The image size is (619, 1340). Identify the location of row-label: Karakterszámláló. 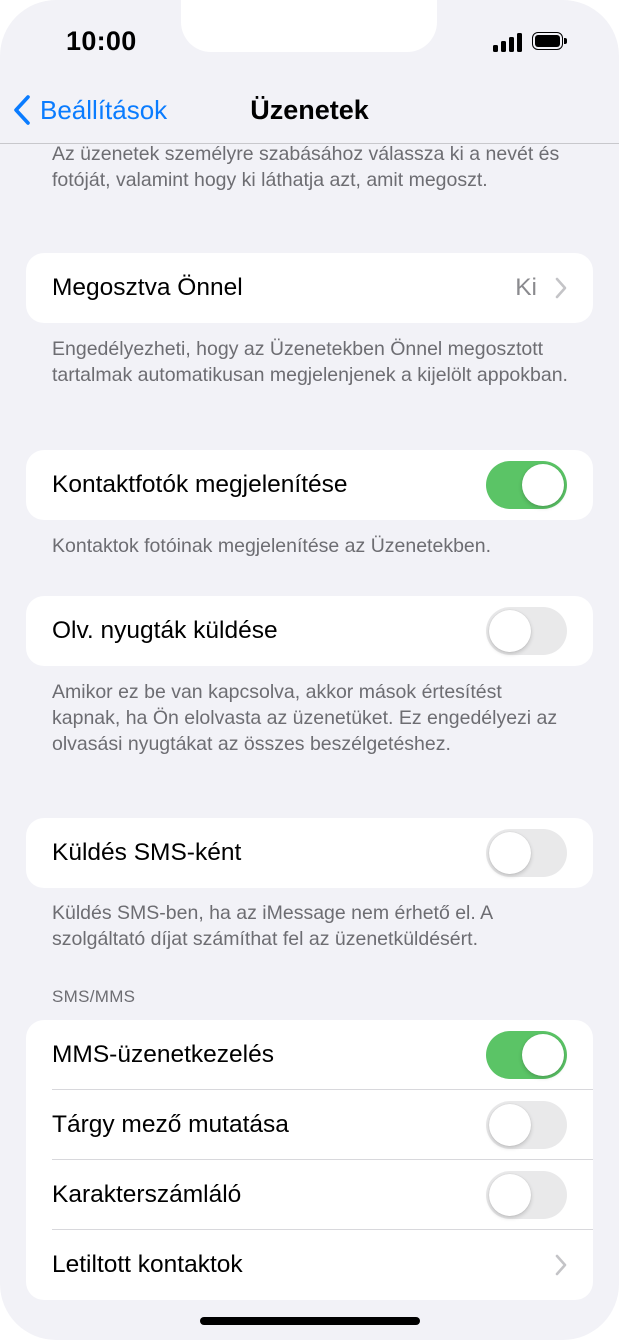
(147, 1194).